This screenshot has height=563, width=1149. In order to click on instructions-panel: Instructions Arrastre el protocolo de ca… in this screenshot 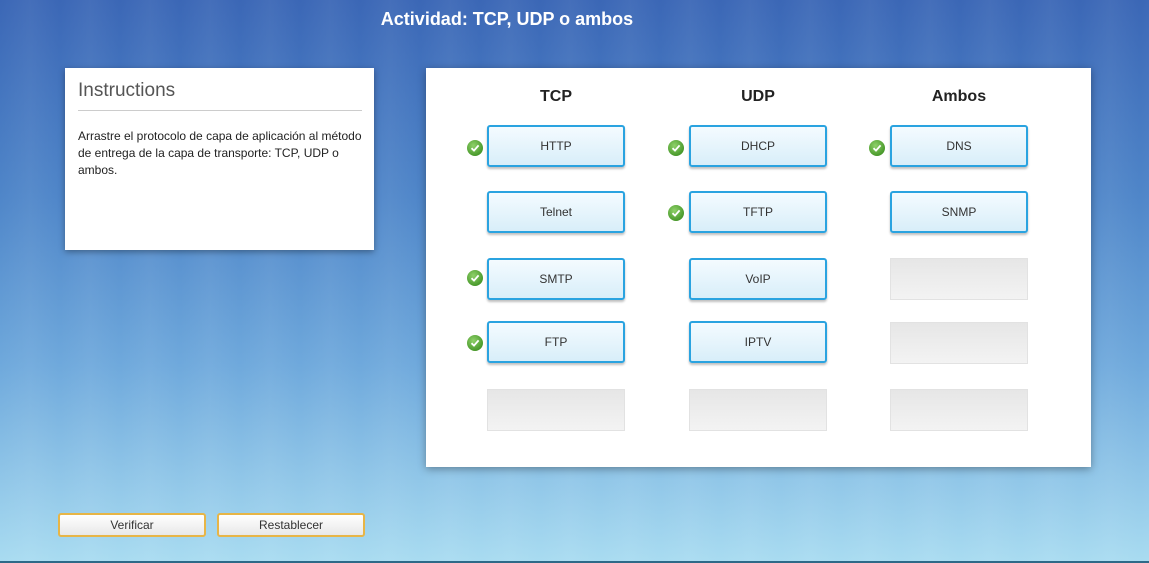, I will do `click(219, 159)`.